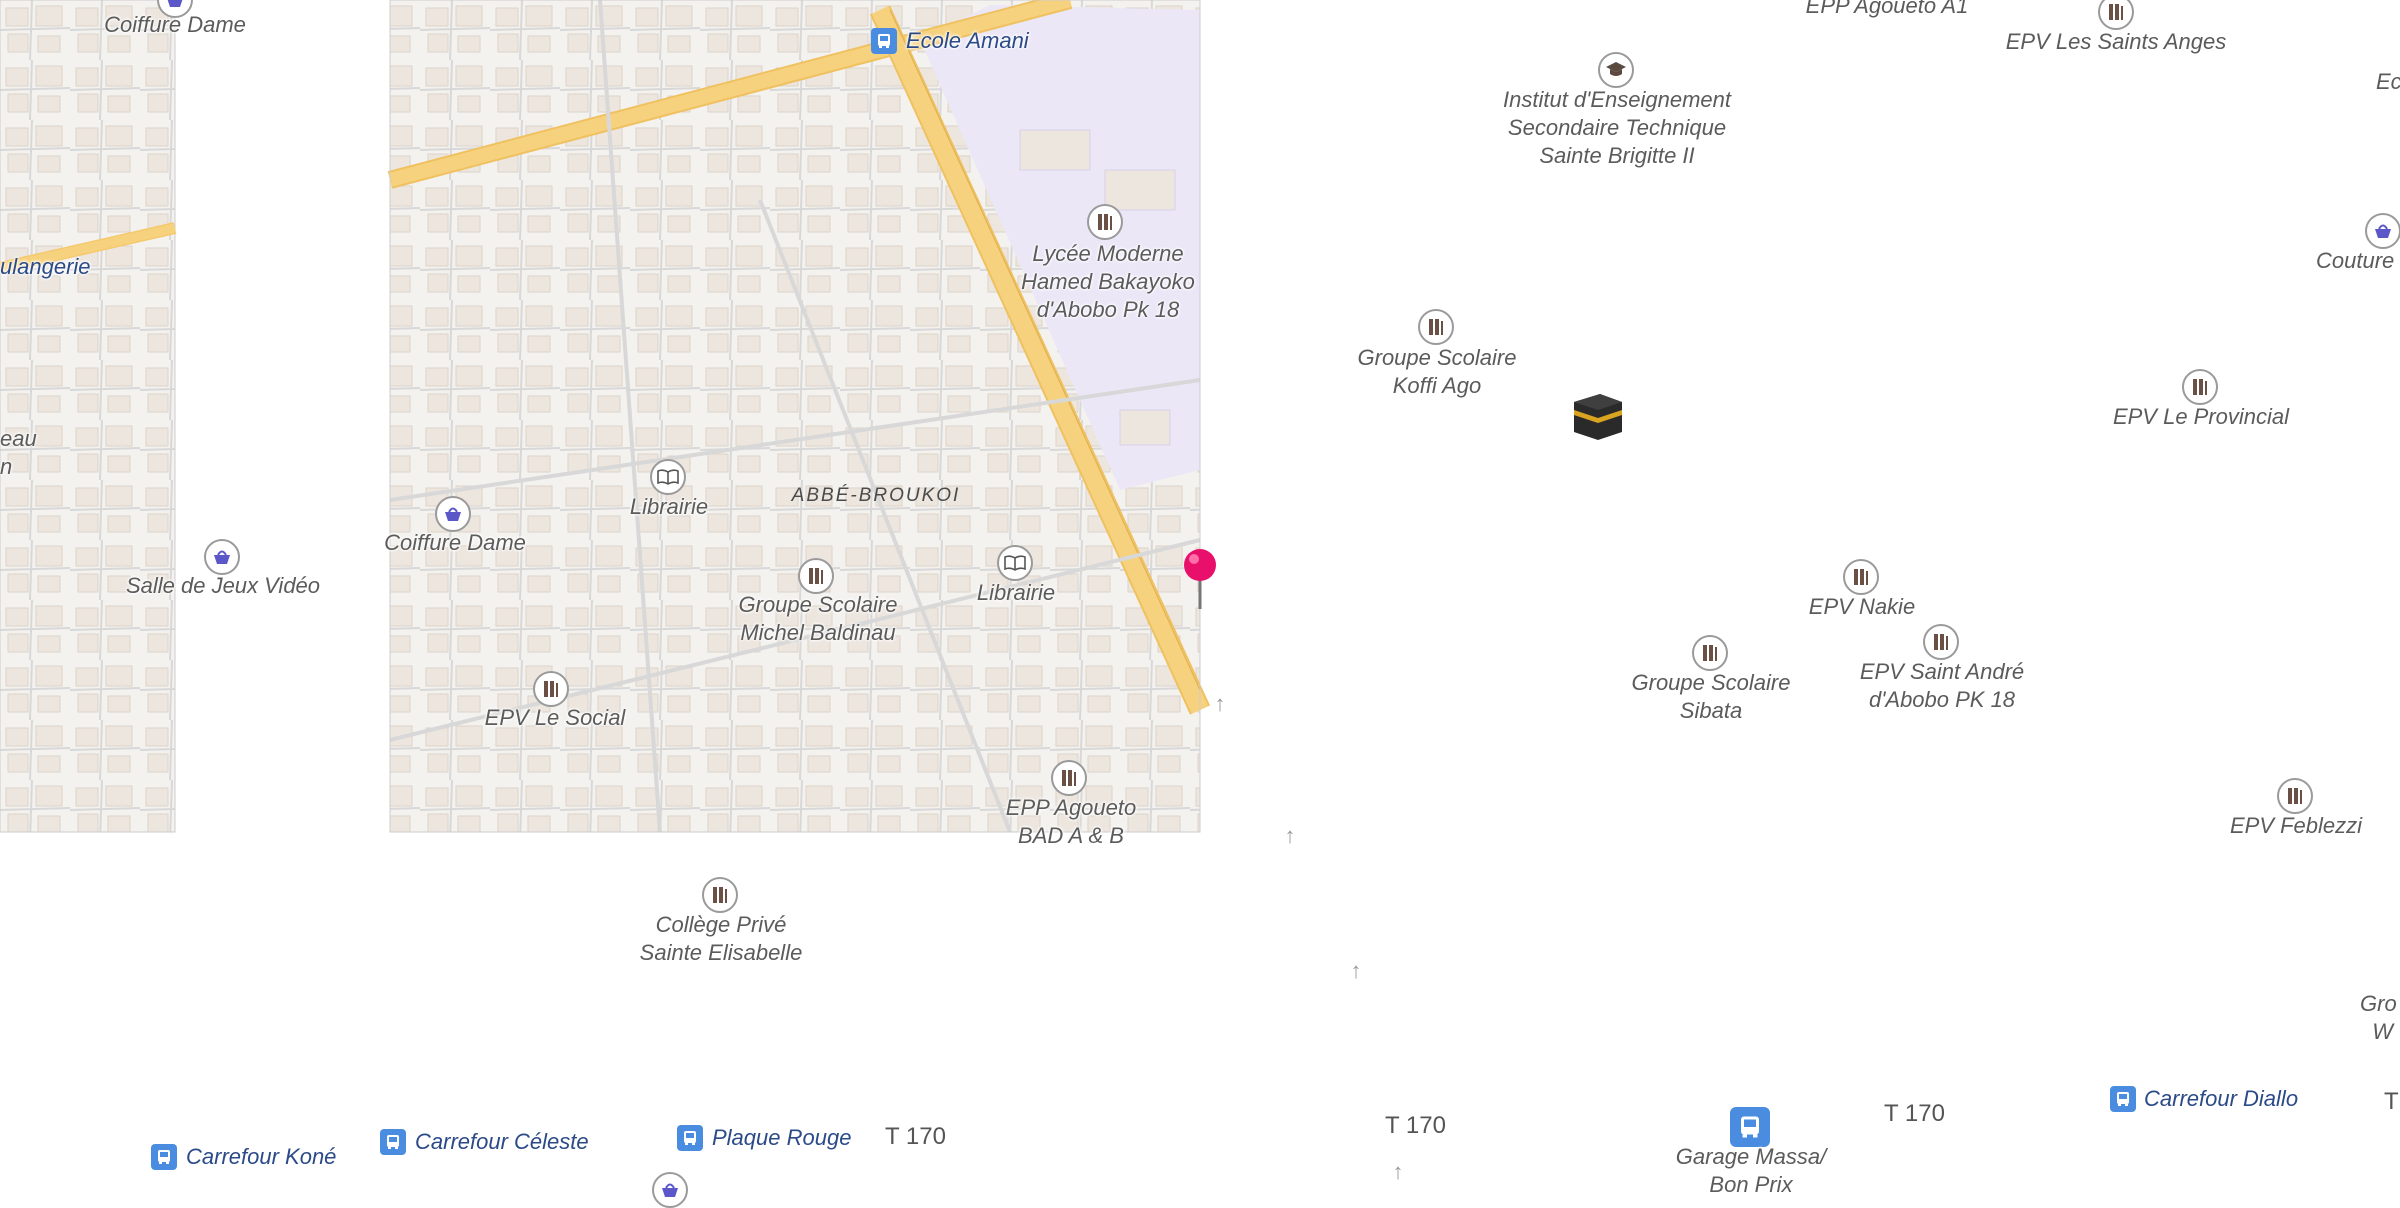 The image size is (2400, 1208). What do you see at coordinates (1711, 696) in the screenshot?
I see `poi-label-sibata: Groupe Scolaire Sibata` at bounding box center [1711, 696].